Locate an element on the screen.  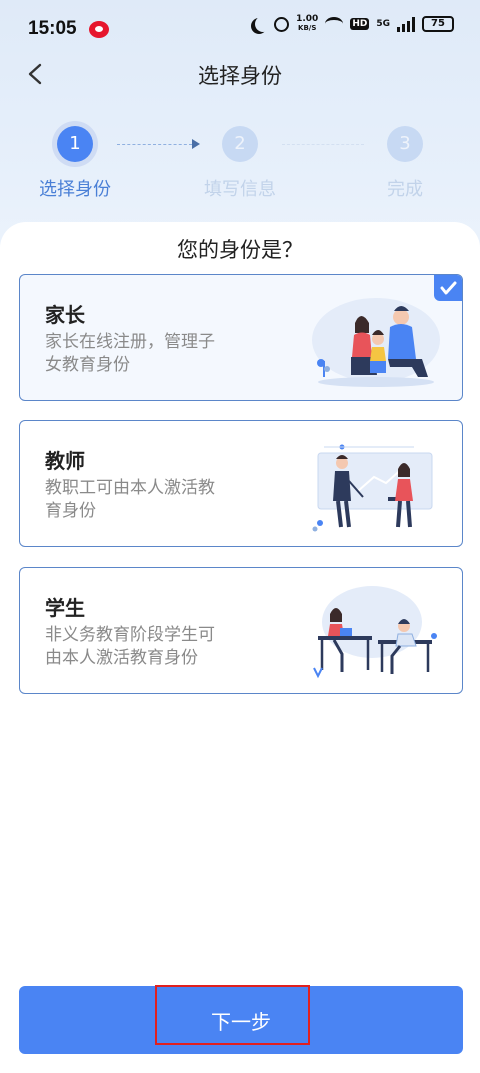
page-title: 选择身份 is located at coordinates (240, 76).